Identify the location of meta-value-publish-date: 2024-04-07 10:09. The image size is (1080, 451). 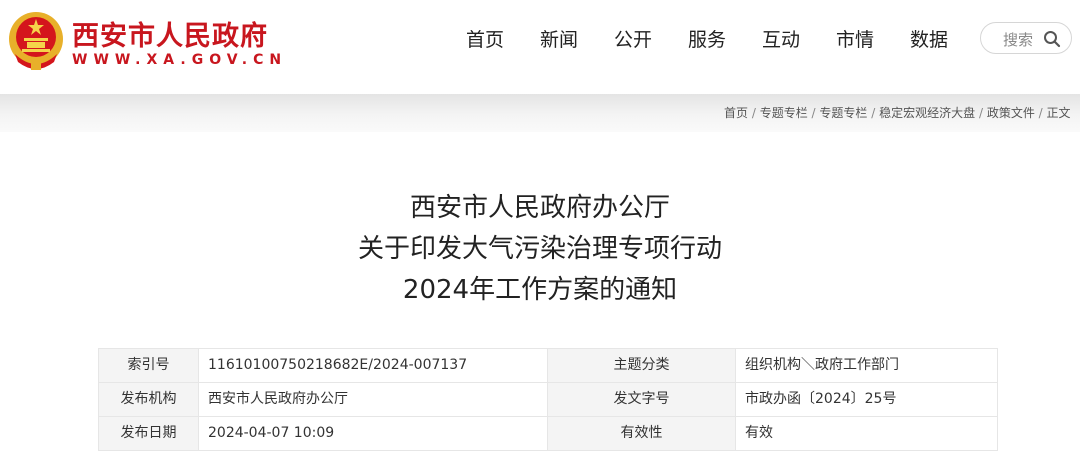
(373, 433).